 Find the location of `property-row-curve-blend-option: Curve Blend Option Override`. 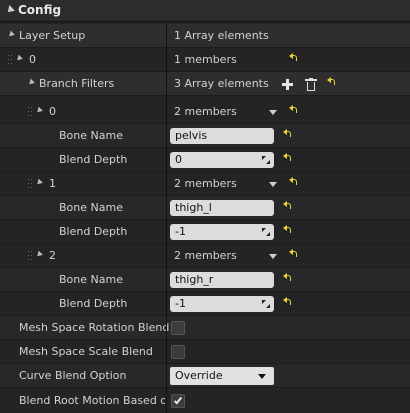

property-row-curve-blend-option: Curve Blend Option Override is located at coordinates (205, 376).